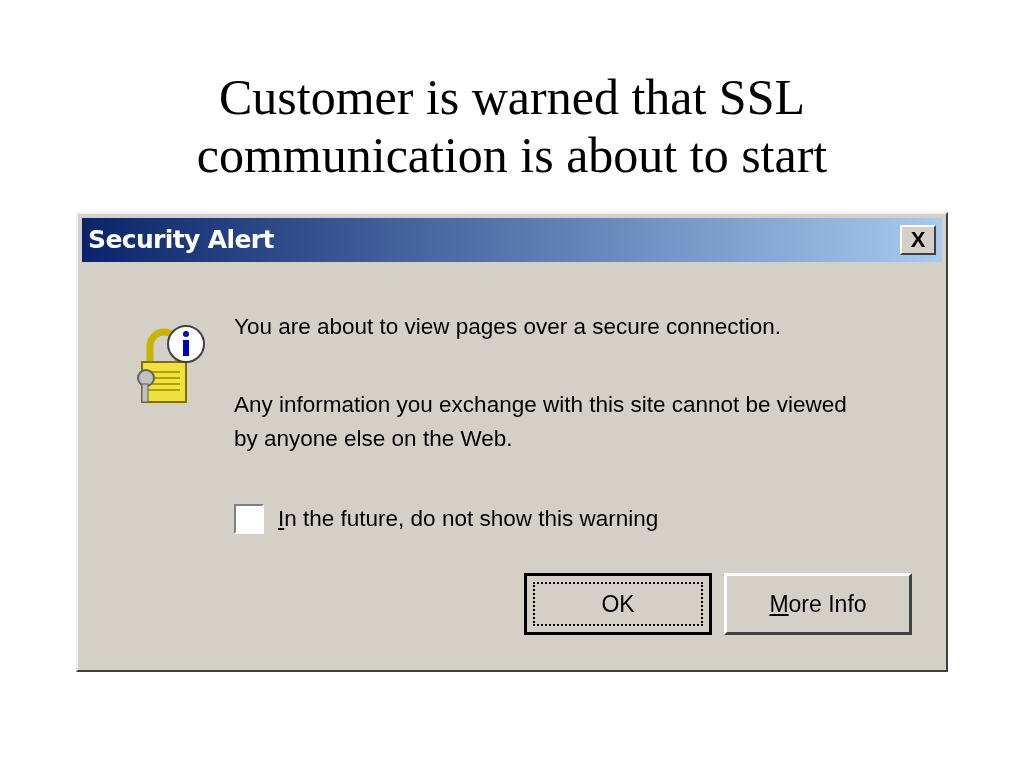 Image resolution: width=1024 pixels, height=768 pixels. I want to click on message-text: Any information you exchange with this site cannot be viewed by anyone else on the Web., so click(541, 422).